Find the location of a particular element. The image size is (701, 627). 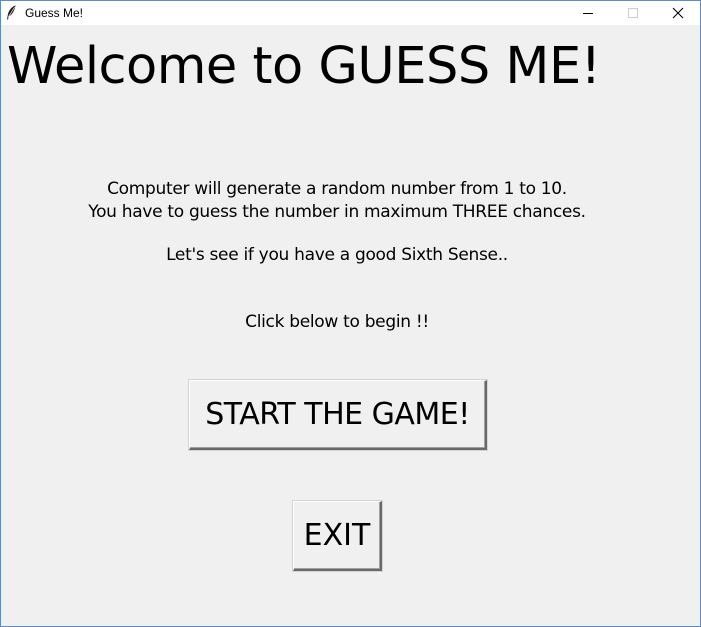

minimize-icon is located at coordinates (587, 13).